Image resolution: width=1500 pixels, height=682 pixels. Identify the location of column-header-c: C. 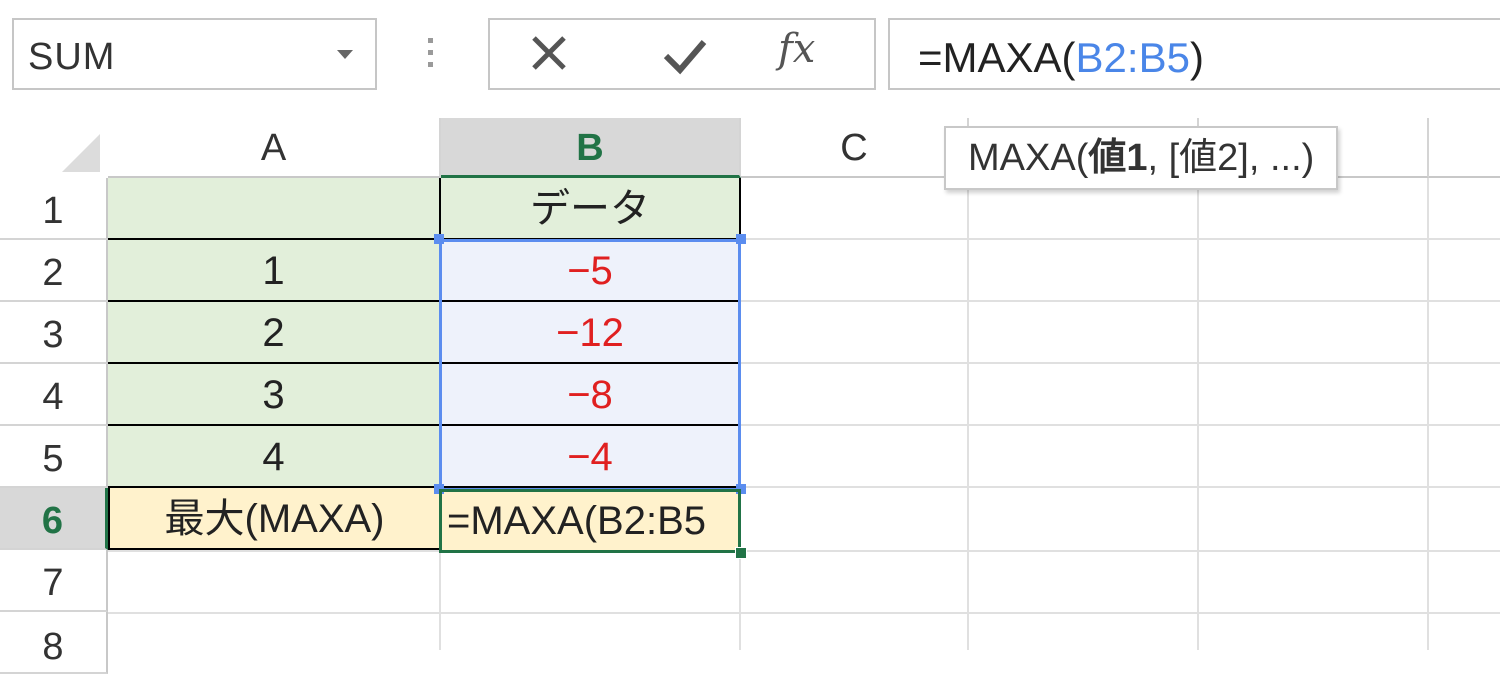
(855, 148).